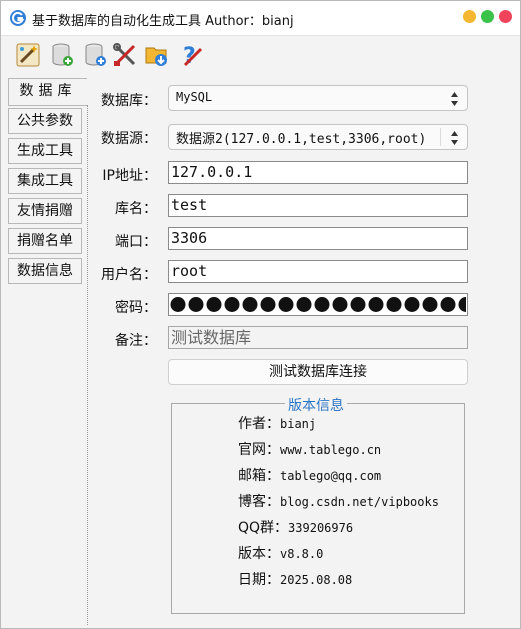  I want to click on tools-icon, so click(125, 55).